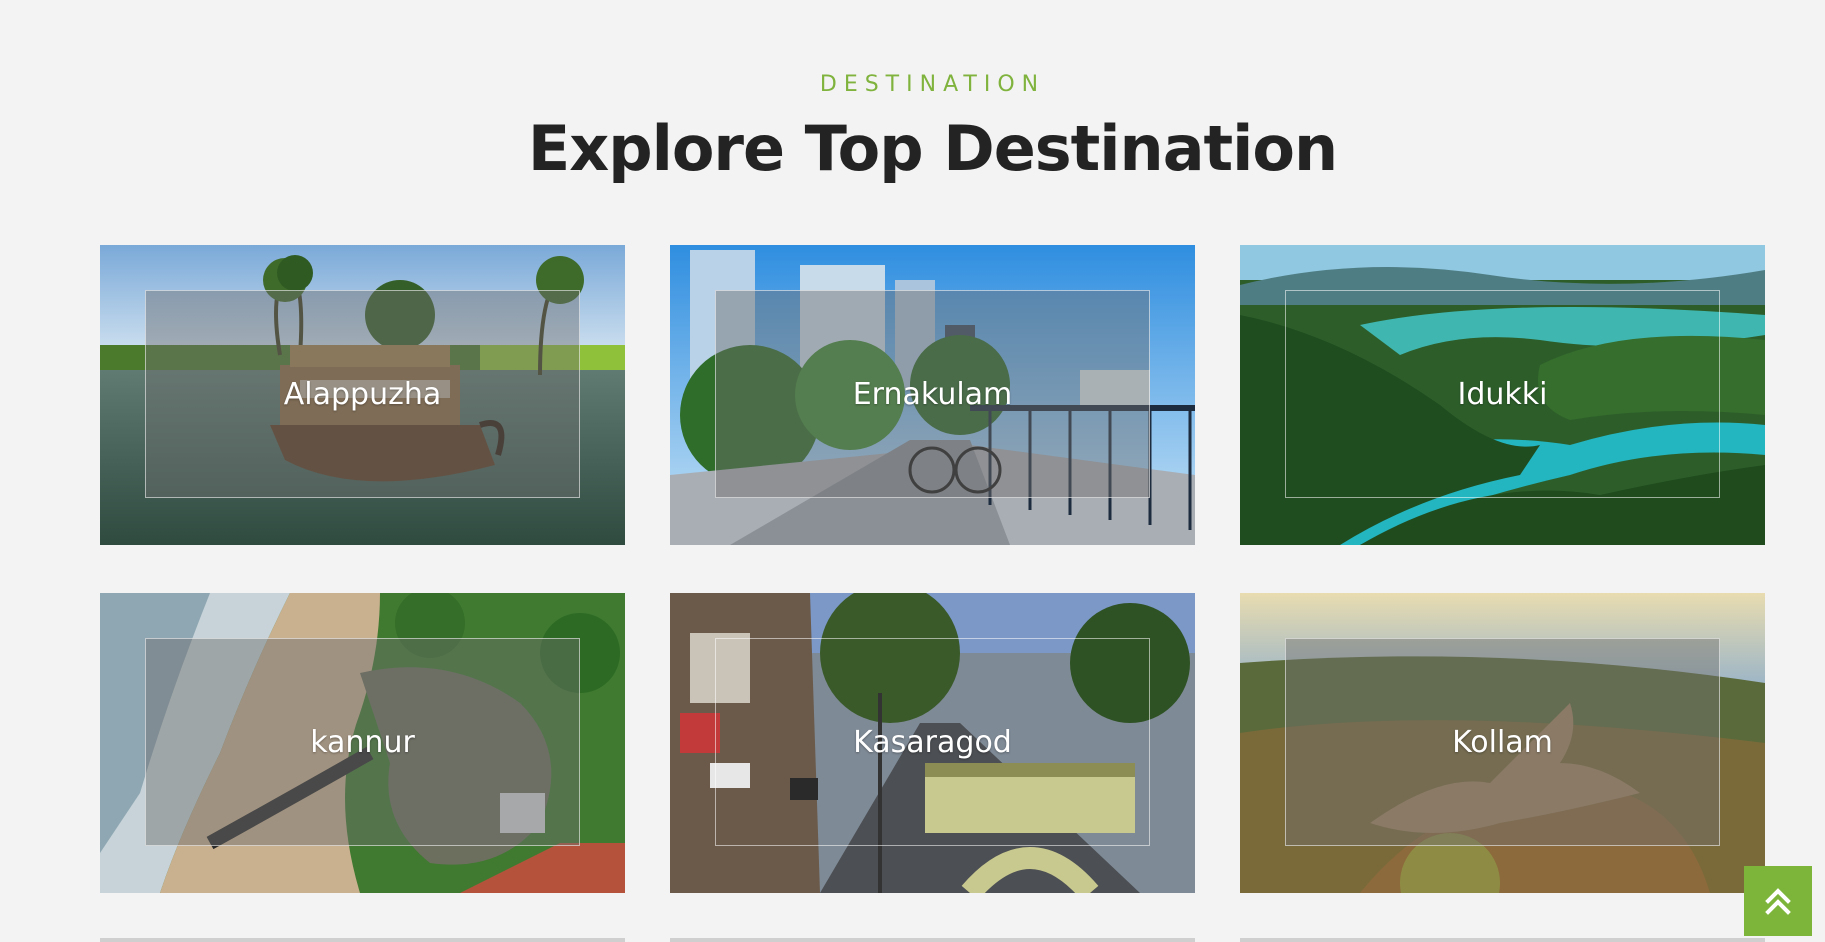 Image resolution: width=1825 pixels, height=942 pixels. I want to click on destination-name: Ernakulam, so click(932, 394).